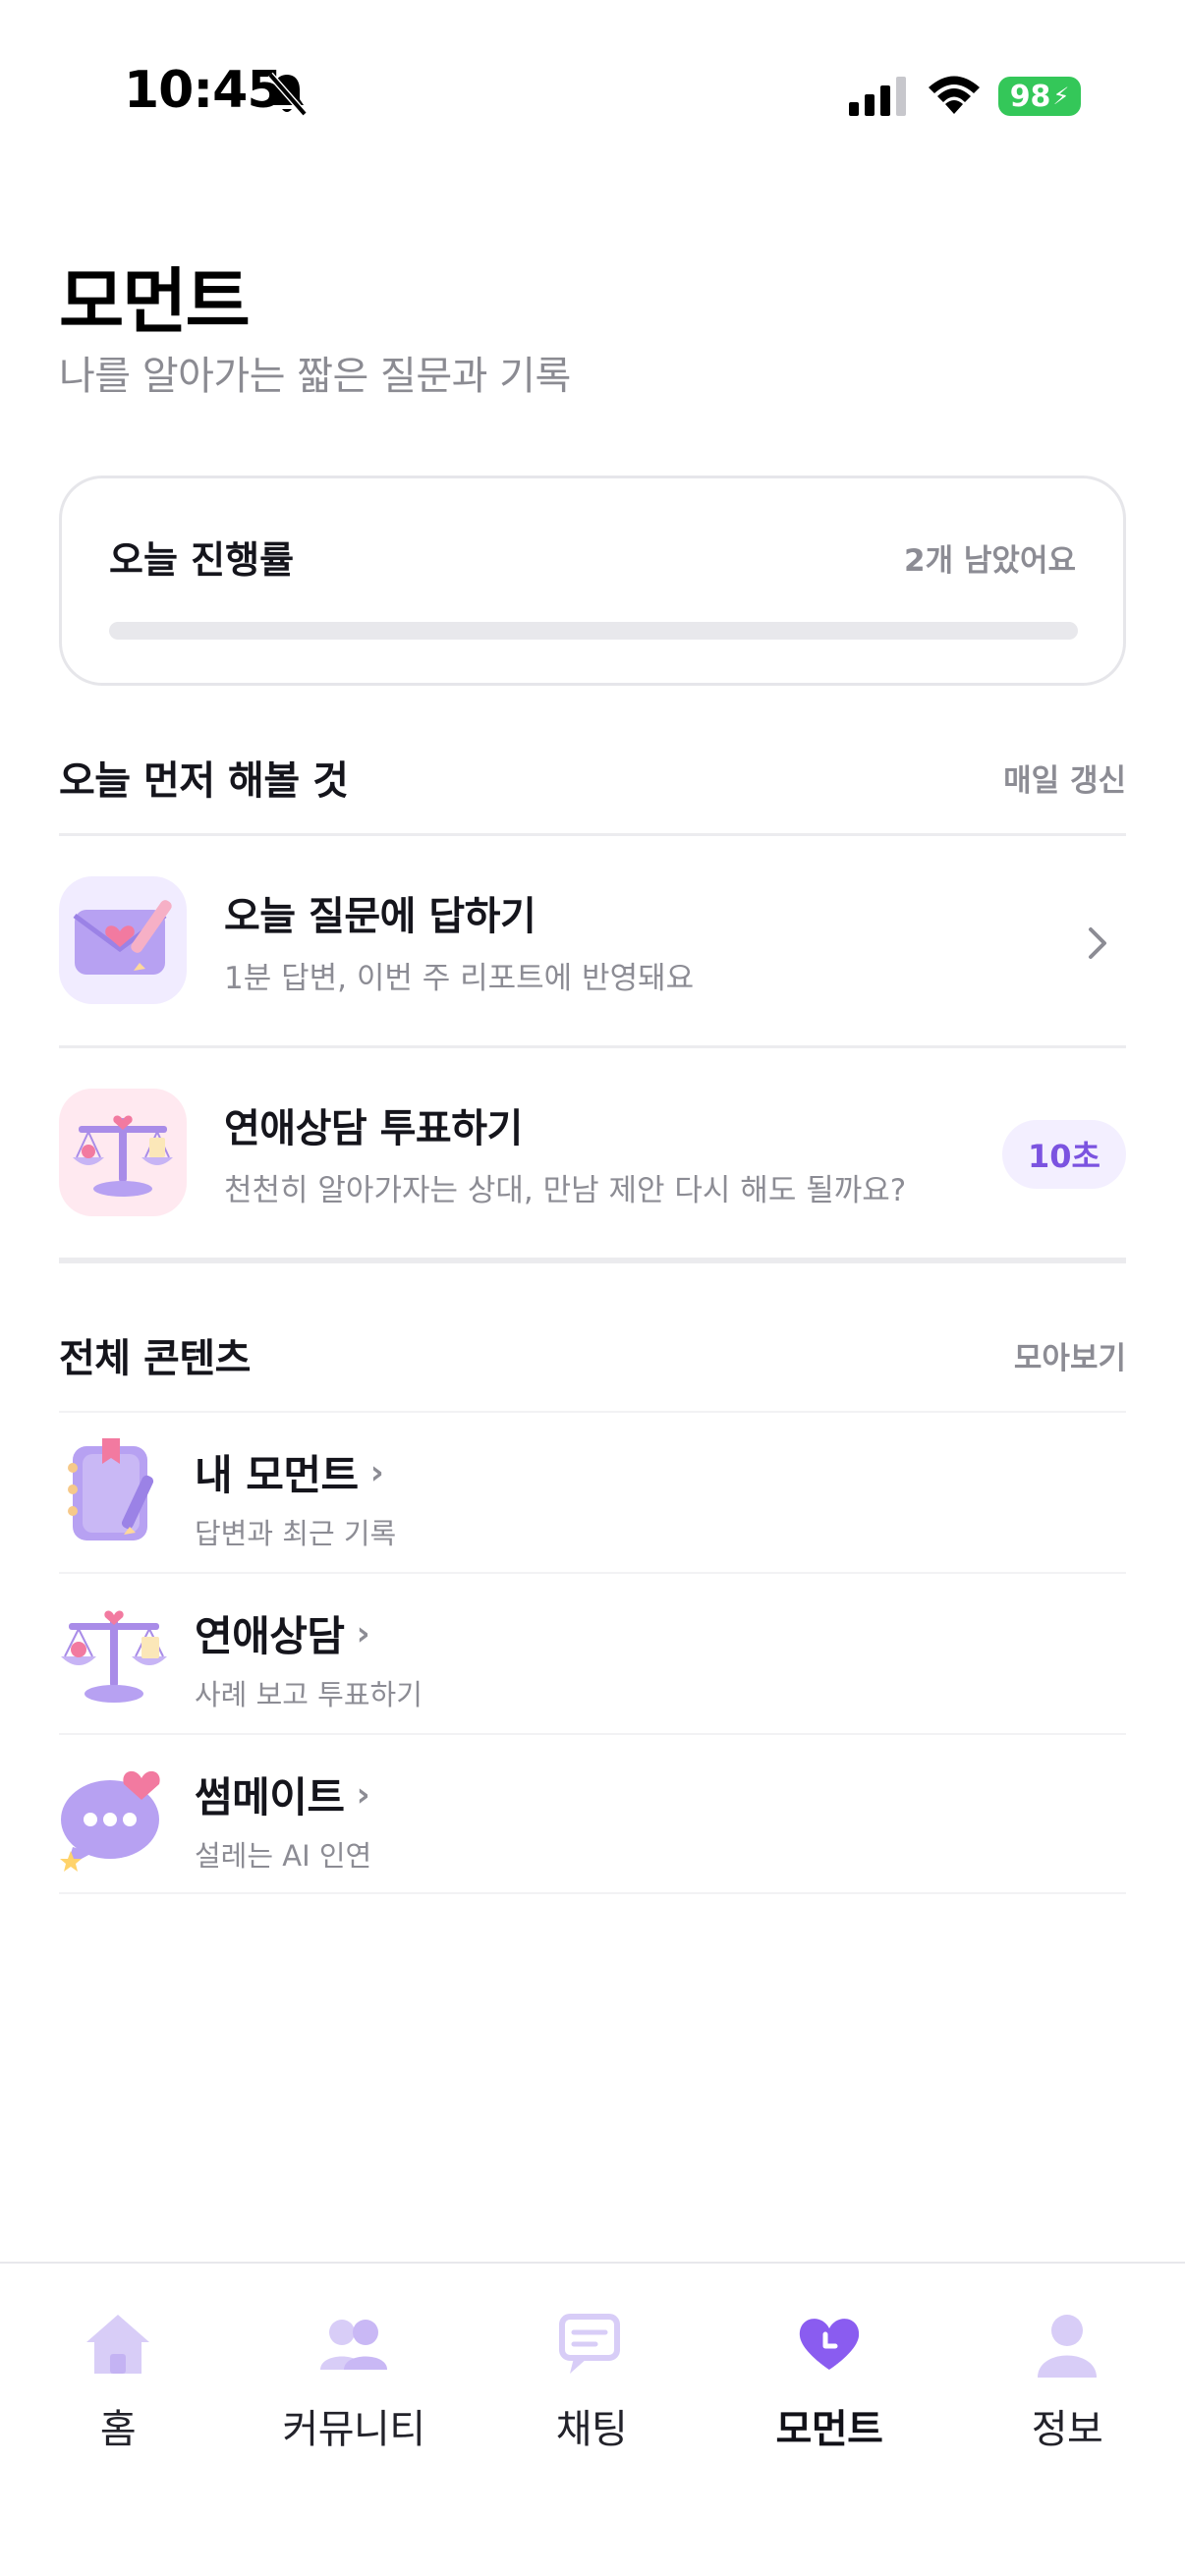  I want to click on task-description: 천천히 알아가자는 상대, 만남 제안 다시 해도 될까요?, so click(565, 1190).